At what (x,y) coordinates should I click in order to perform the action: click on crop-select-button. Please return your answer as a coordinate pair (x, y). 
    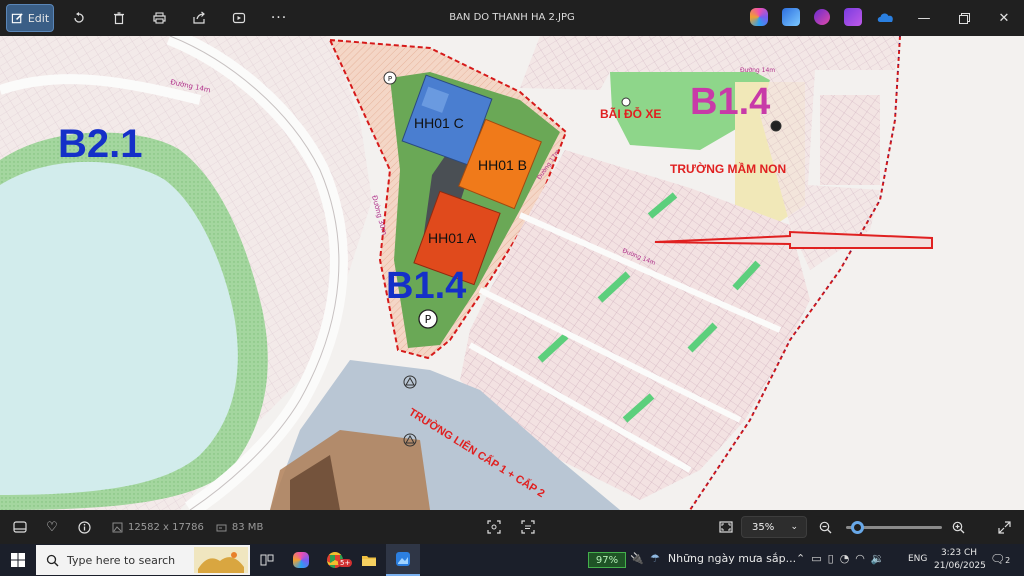
    Looking at the image, I should click on (494, 527).